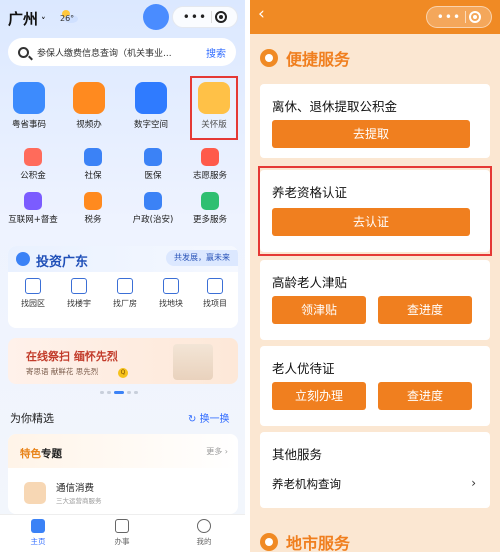 Image resolution: width=500 pixels, height=552 pixels. I want to click on invest-item: 找楼宇, so click(79, 293).